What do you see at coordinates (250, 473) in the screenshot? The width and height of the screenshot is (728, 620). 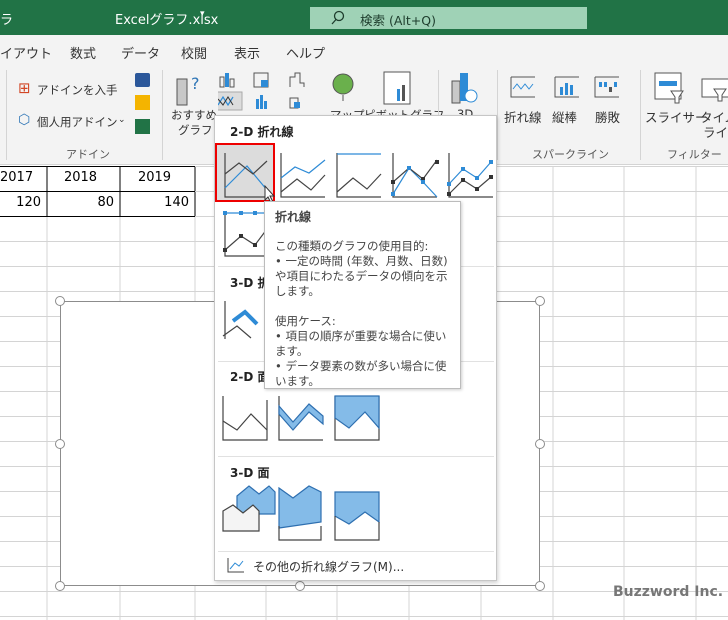 I see `section-3d-area: 3-D 面` at bounding box center [250, 473].